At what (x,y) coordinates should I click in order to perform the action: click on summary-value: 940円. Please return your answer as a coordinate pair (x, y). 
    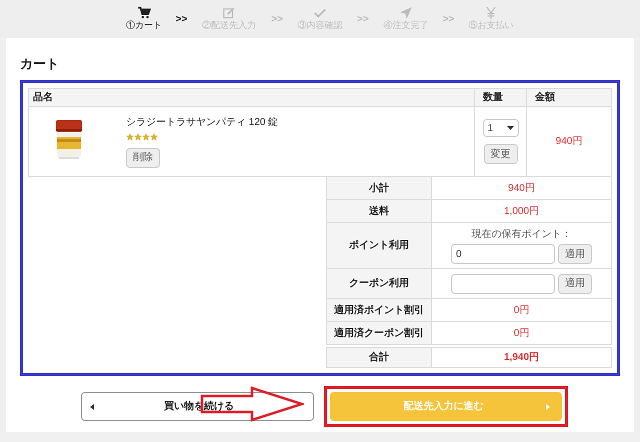
    Looking at the image, I should click on (521, 189).